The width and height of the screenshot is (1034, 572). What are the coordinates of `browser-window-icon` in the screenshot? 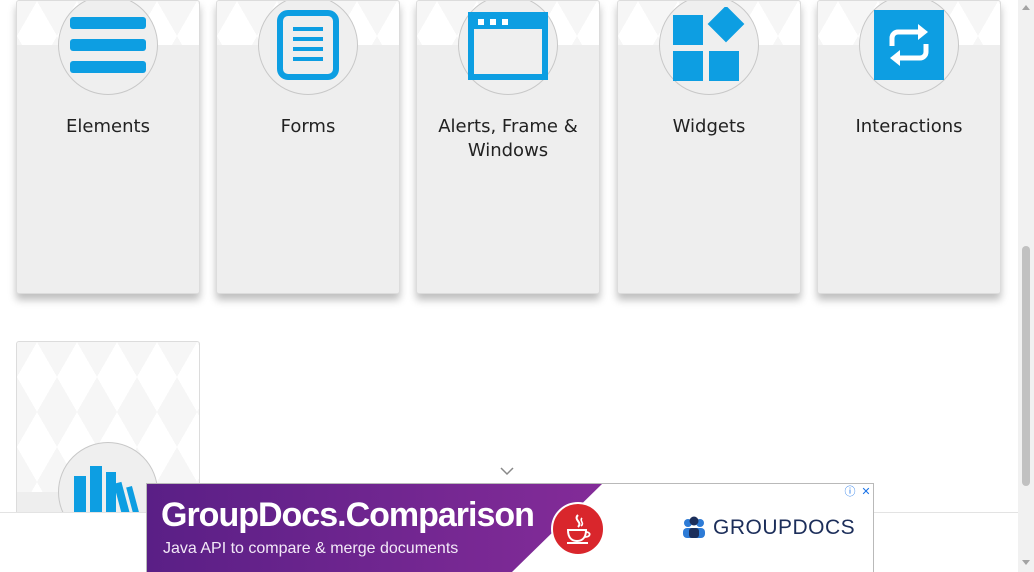 It's located at (508, 48).